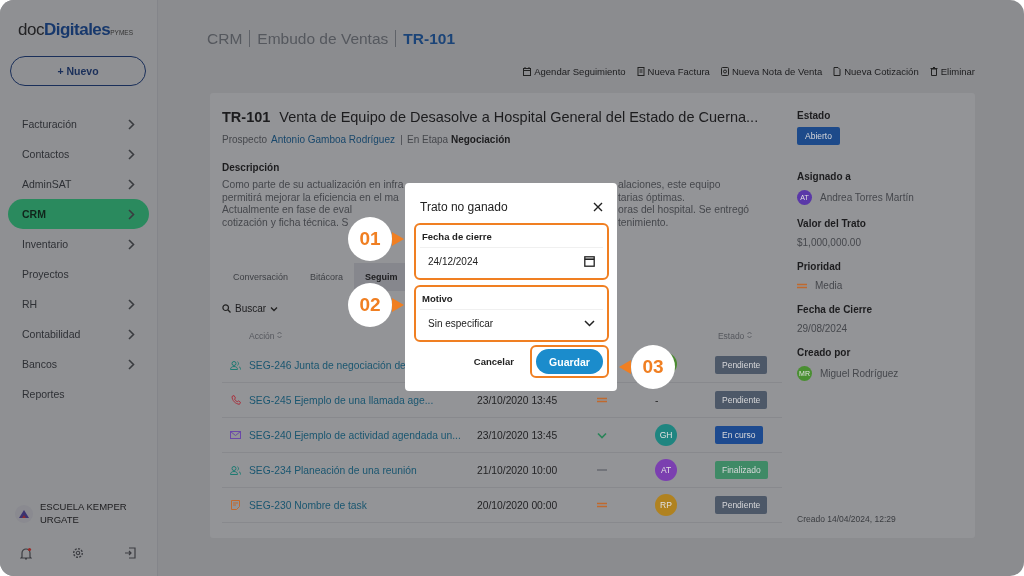  I want to click on nav-item: CRM, so click(78, 214).